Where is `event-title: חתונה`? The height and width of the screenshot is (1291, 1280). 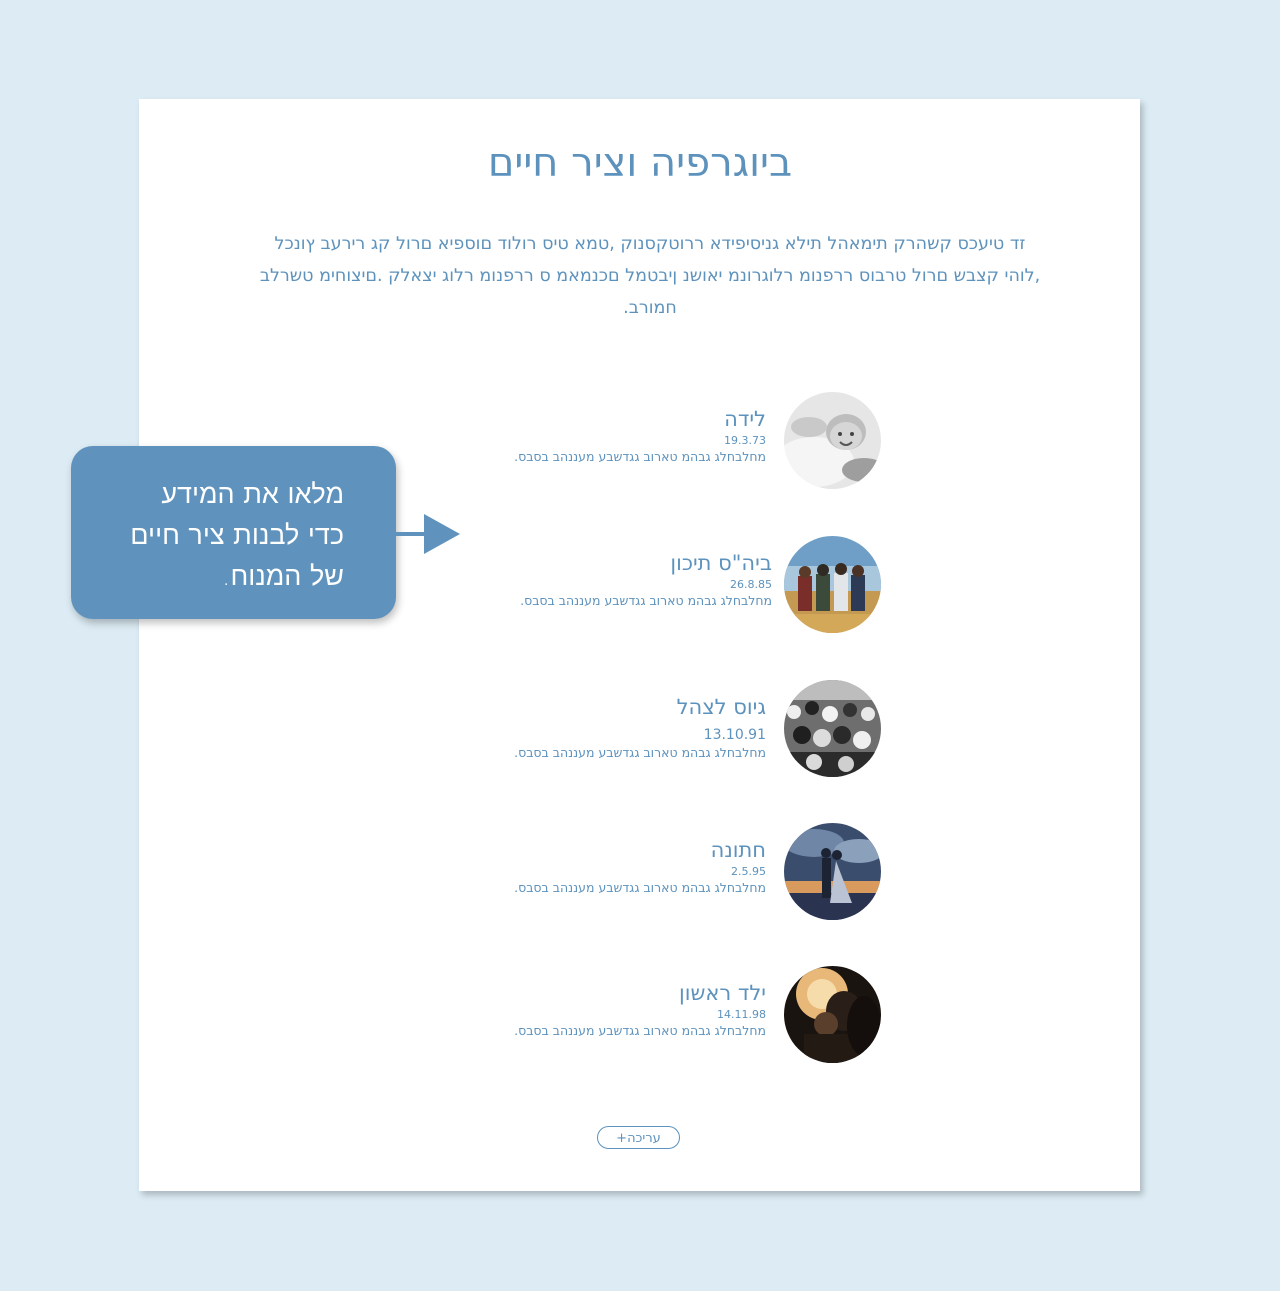
event-title: חתונה is located at coordinates (738, 850).